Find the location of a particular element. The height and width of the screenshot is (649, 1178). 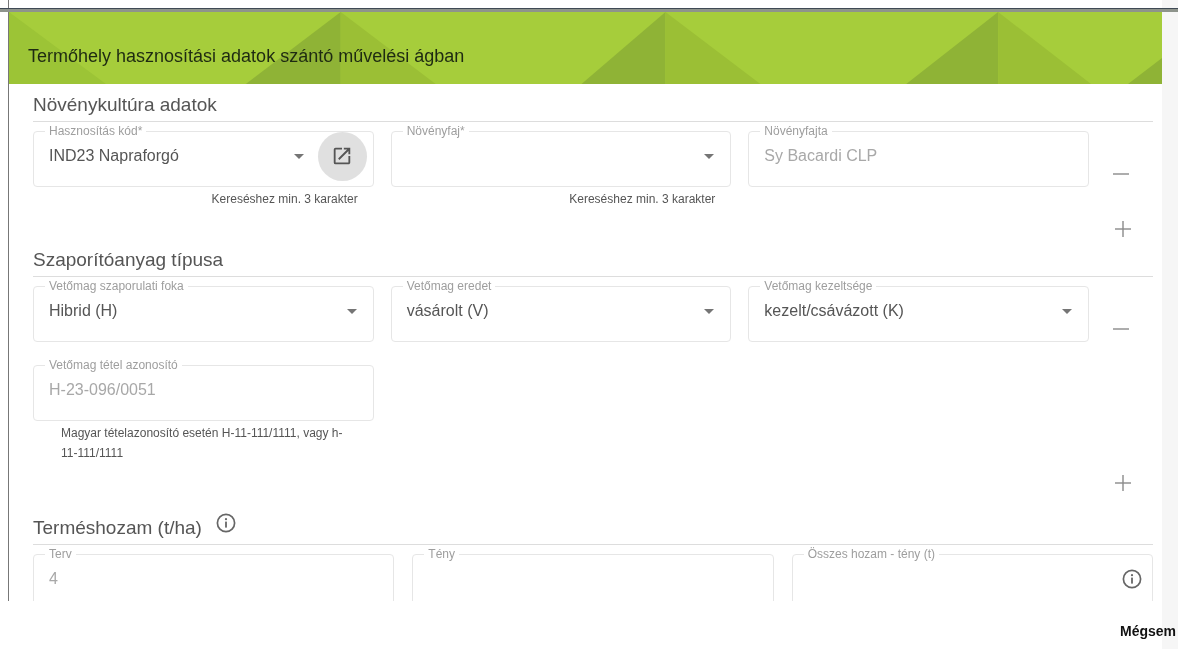

cancel-button: Mégsem is located at coordinates (1147, 631).